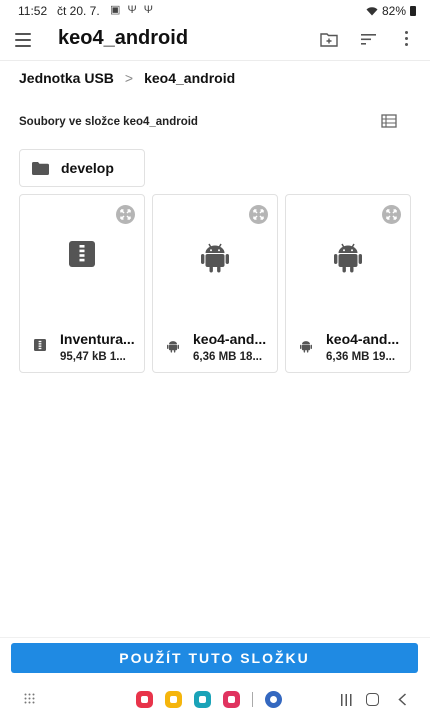 Image resolution: width=430 pixels, height=717 pixels. What do you see at coordinates (144, 699) in the screenshot?
I see `red-app-icon` at bounding box center [144, 699].